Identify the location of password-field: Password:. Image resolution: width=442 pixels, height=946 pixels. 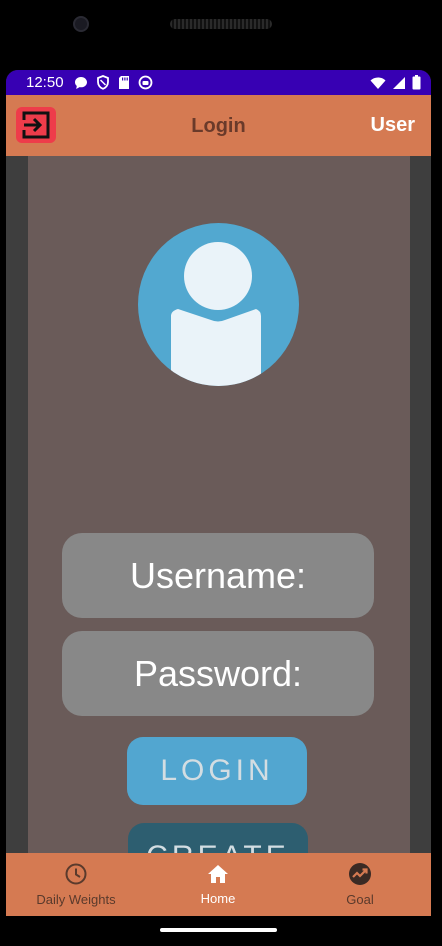
(218, 673).